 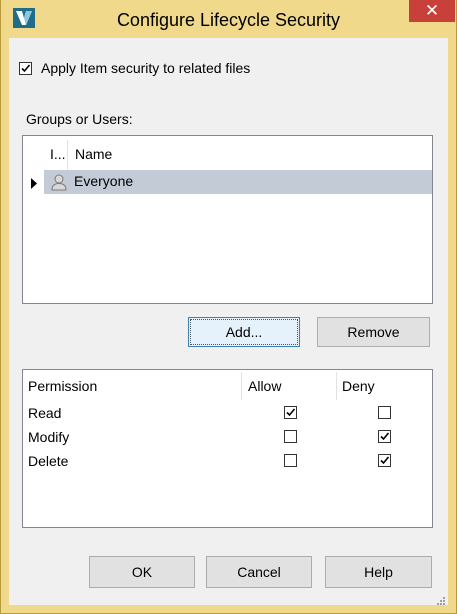 What do you see at coordinates (373, 332) in the screenshot?
I see `remove-button: Remove` at bounding box center [373, 332].